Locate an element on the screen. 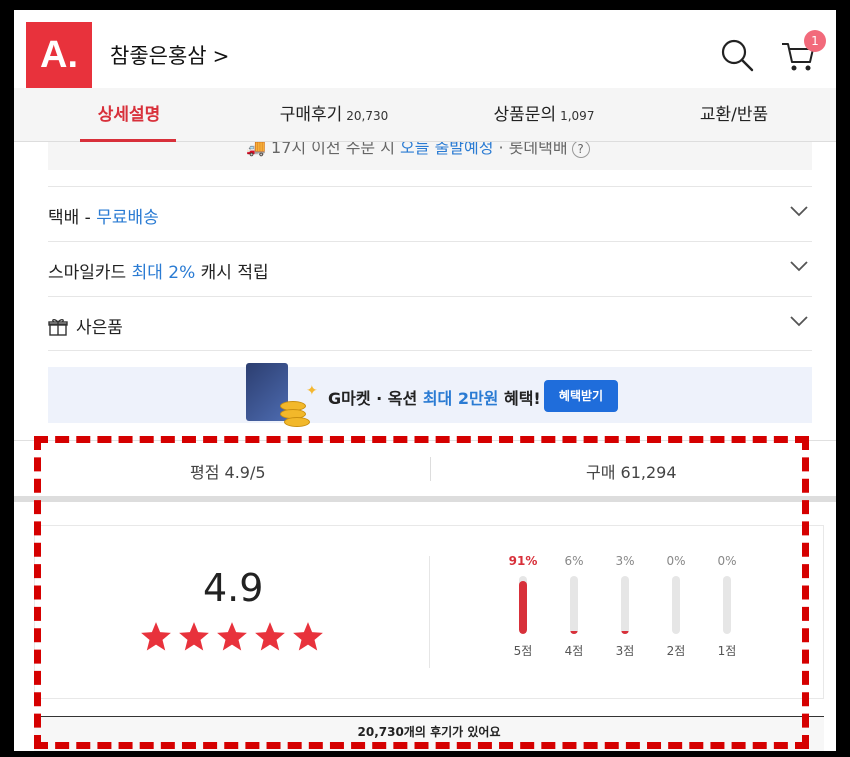 The height and width of the screenshot is (757, 850). section-separator is located at coordinates (425, 499).